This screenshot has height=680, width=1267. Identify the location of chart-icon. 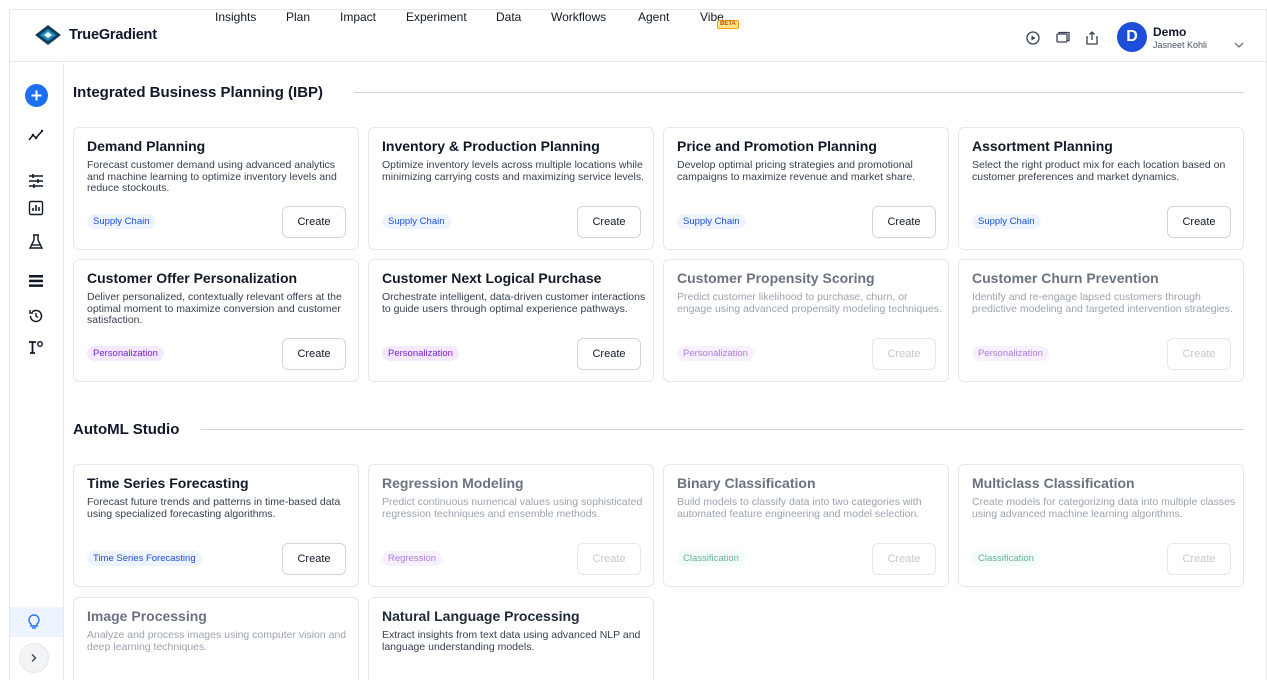
(36, 208).